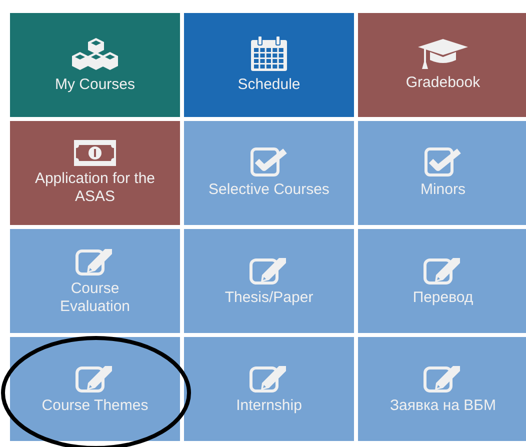 Image resolution: width=526 pixels, height=447 pixels. I want to click on menu-tile: Internship, so click(269, 389).